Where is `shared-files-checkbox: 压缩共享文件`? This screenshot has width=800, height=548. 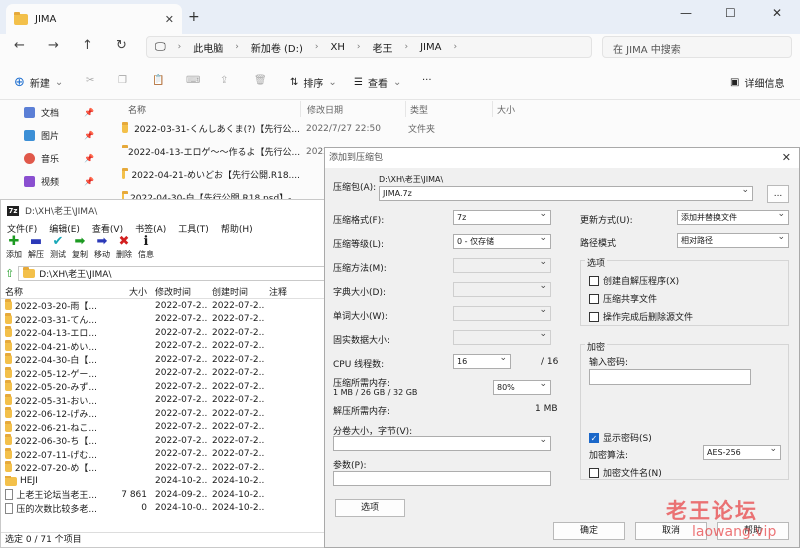 shared-files-checkbox: 压缩共享文件 is located at coordinates (623, 298).